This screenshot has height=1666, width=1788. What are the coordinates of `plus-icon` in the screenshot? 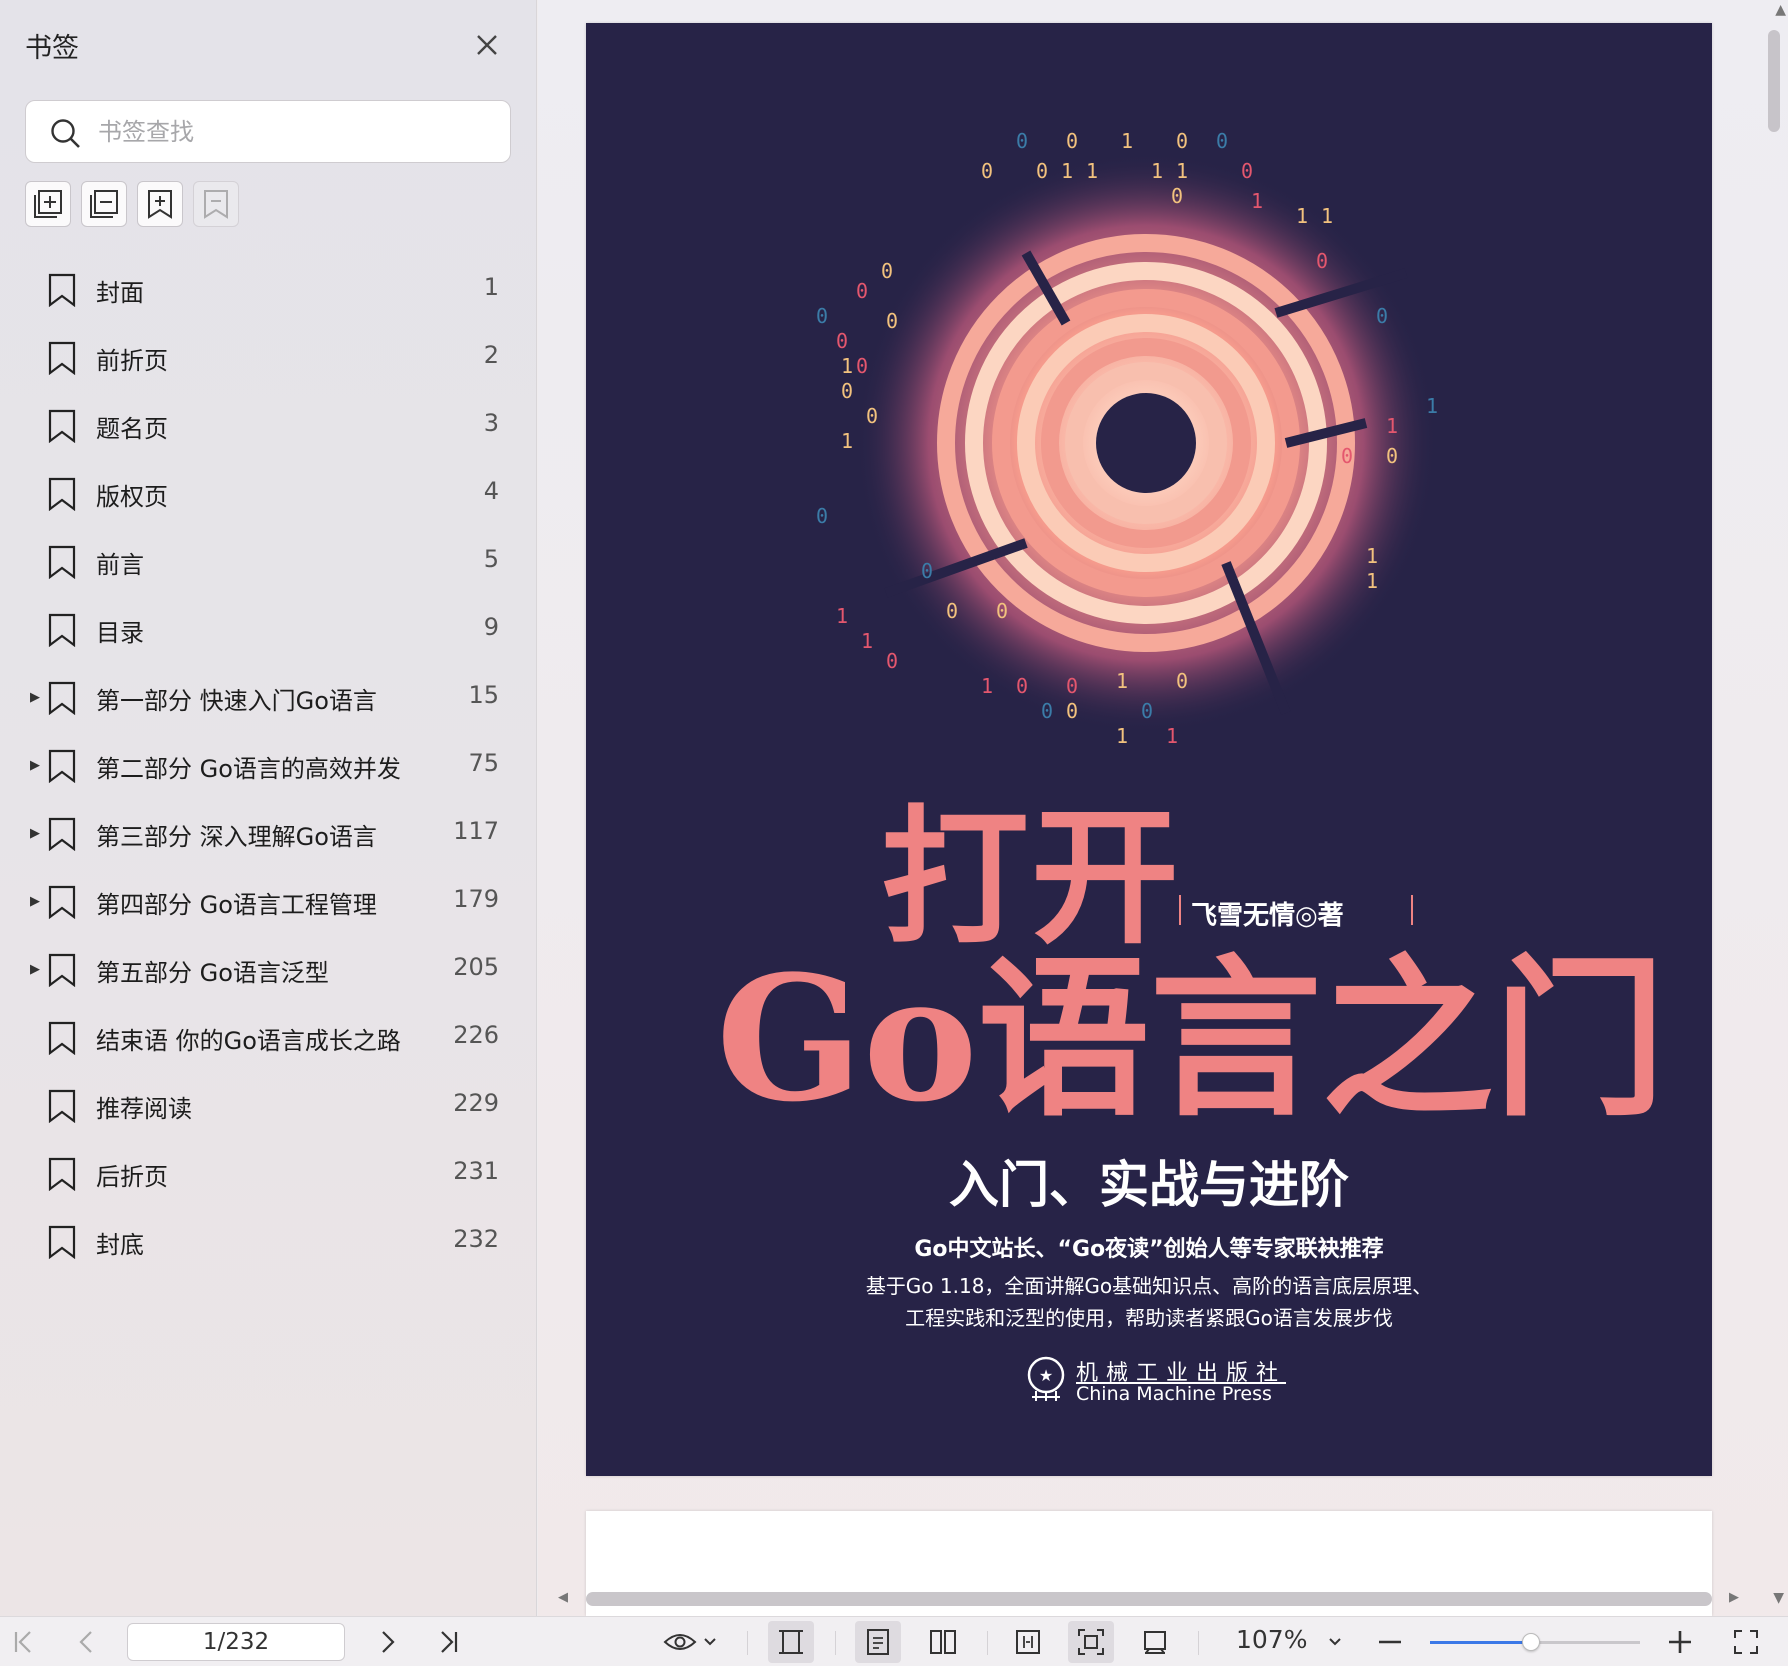 It's located at (1680, 1642).